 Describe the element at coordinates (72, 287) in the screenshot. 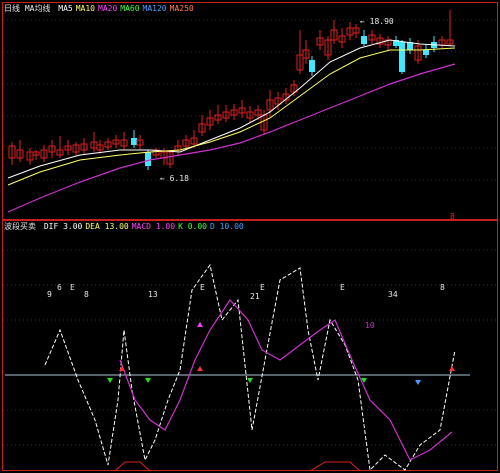

I see `oscillator-label-2: E` at that location.